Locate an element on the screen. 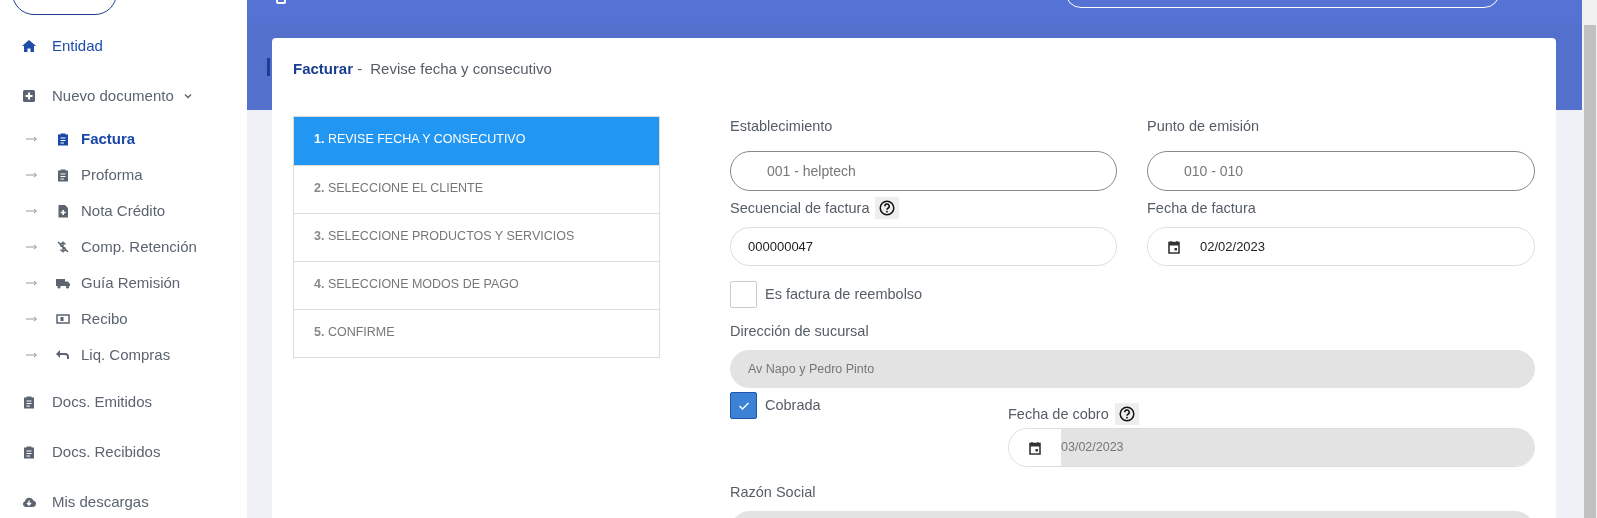 The width and height of the screenshot is (1597, 518). field-label: Secuencial de factura is located at coordinates (800, 208).